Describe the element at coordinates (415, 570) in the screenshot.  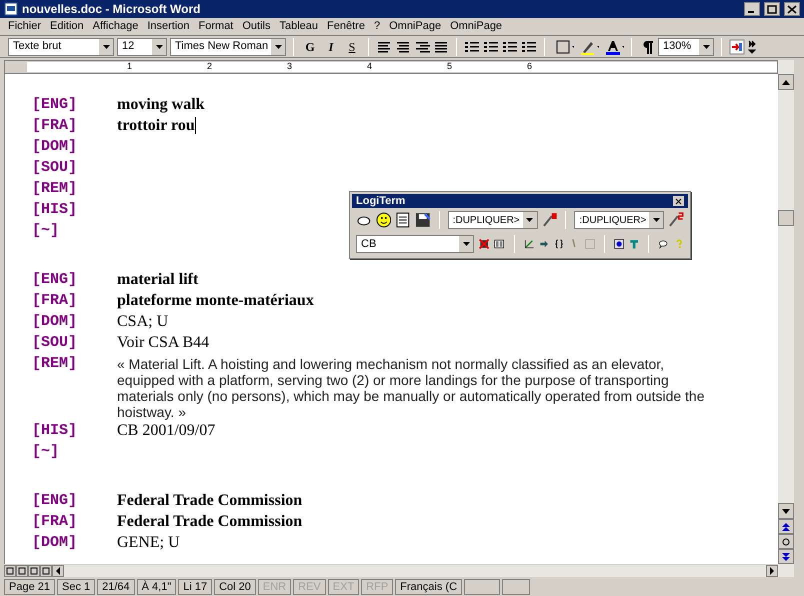
I see `horizontal-scrollbar` at that location.